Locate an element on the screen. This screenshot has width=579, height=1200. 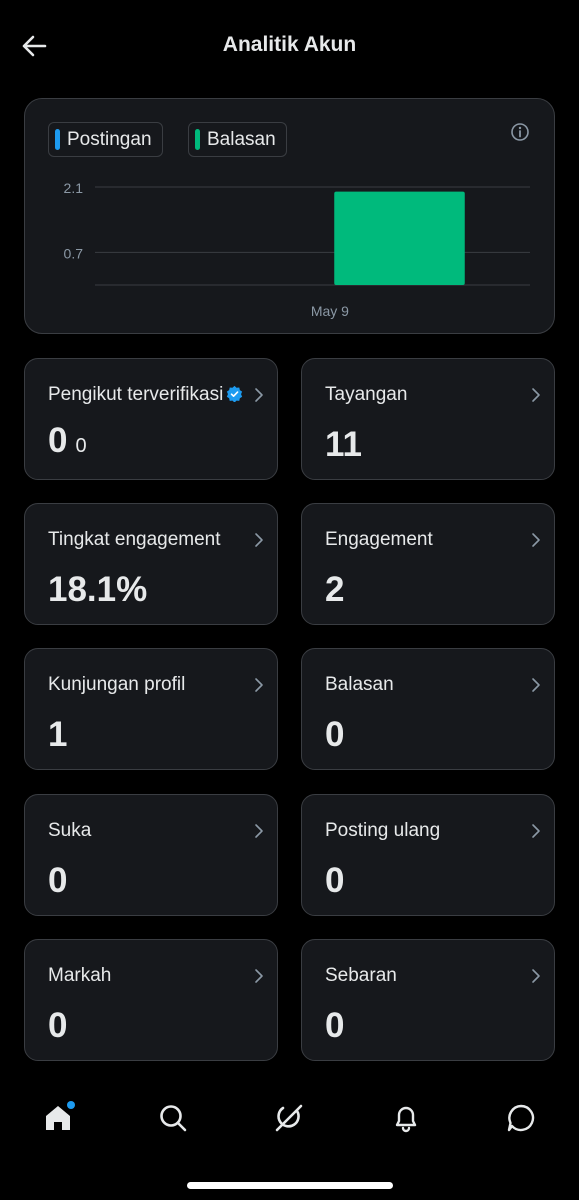
metric-card-profile-visits: Kunjungan profil 1 is located at coordinates (151, 709).